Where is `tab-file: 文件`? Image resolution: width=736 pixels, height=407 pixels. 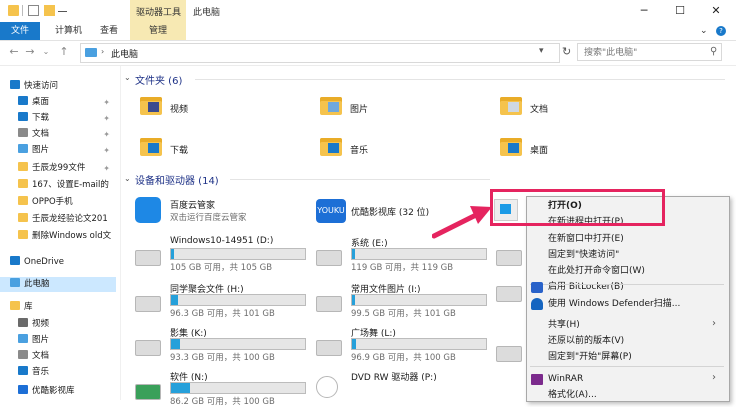
tab-file: 文件 is located at coordinates (20, 31).